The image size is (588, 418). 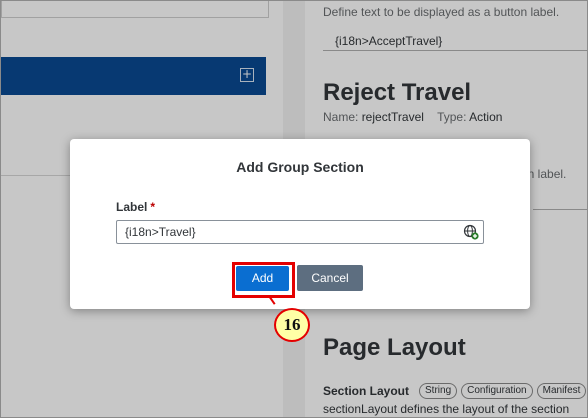 What do you see at coordinates (471, 232) in the screenshot?
I see `globe-icon` at bounding box center [471, 232].